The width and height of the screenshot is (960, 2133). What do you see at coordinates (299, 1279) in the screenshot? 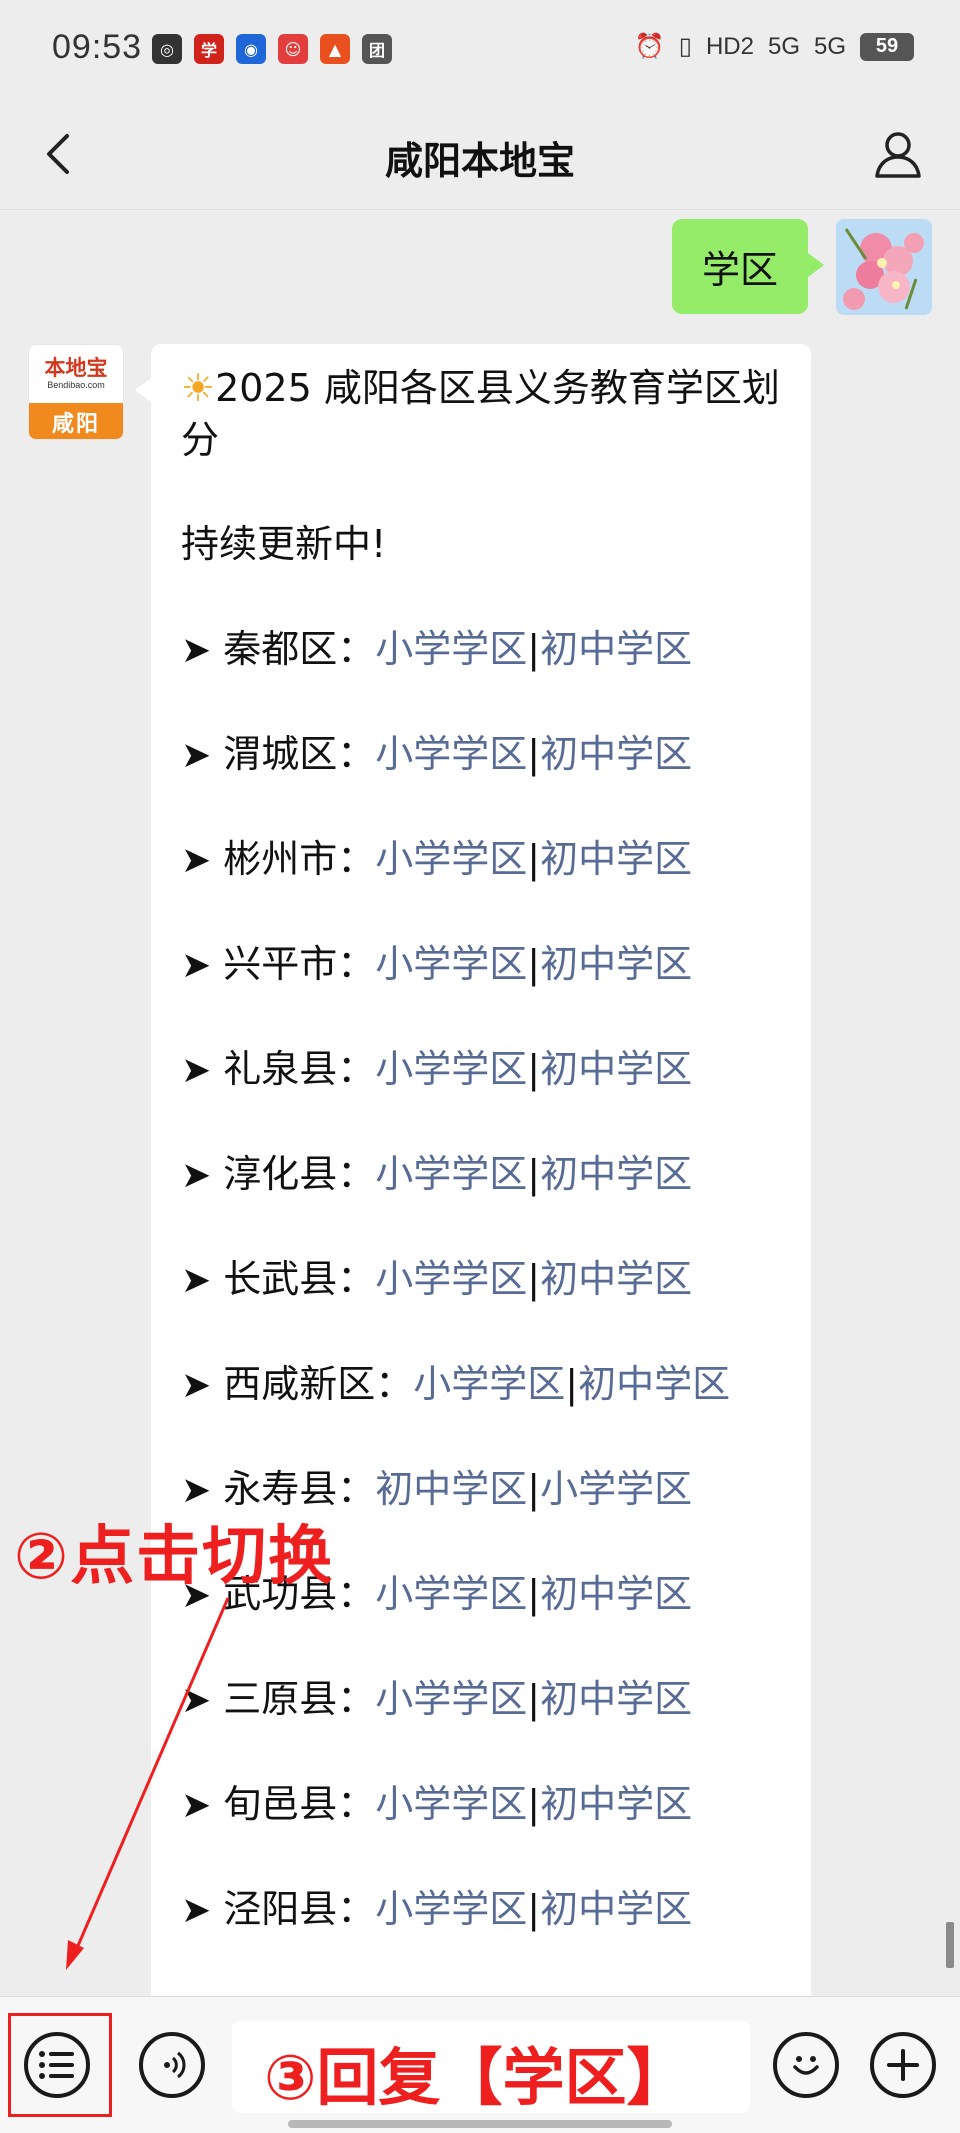
I see `district-name: 长武县：` at bounding box center [299, 1279].